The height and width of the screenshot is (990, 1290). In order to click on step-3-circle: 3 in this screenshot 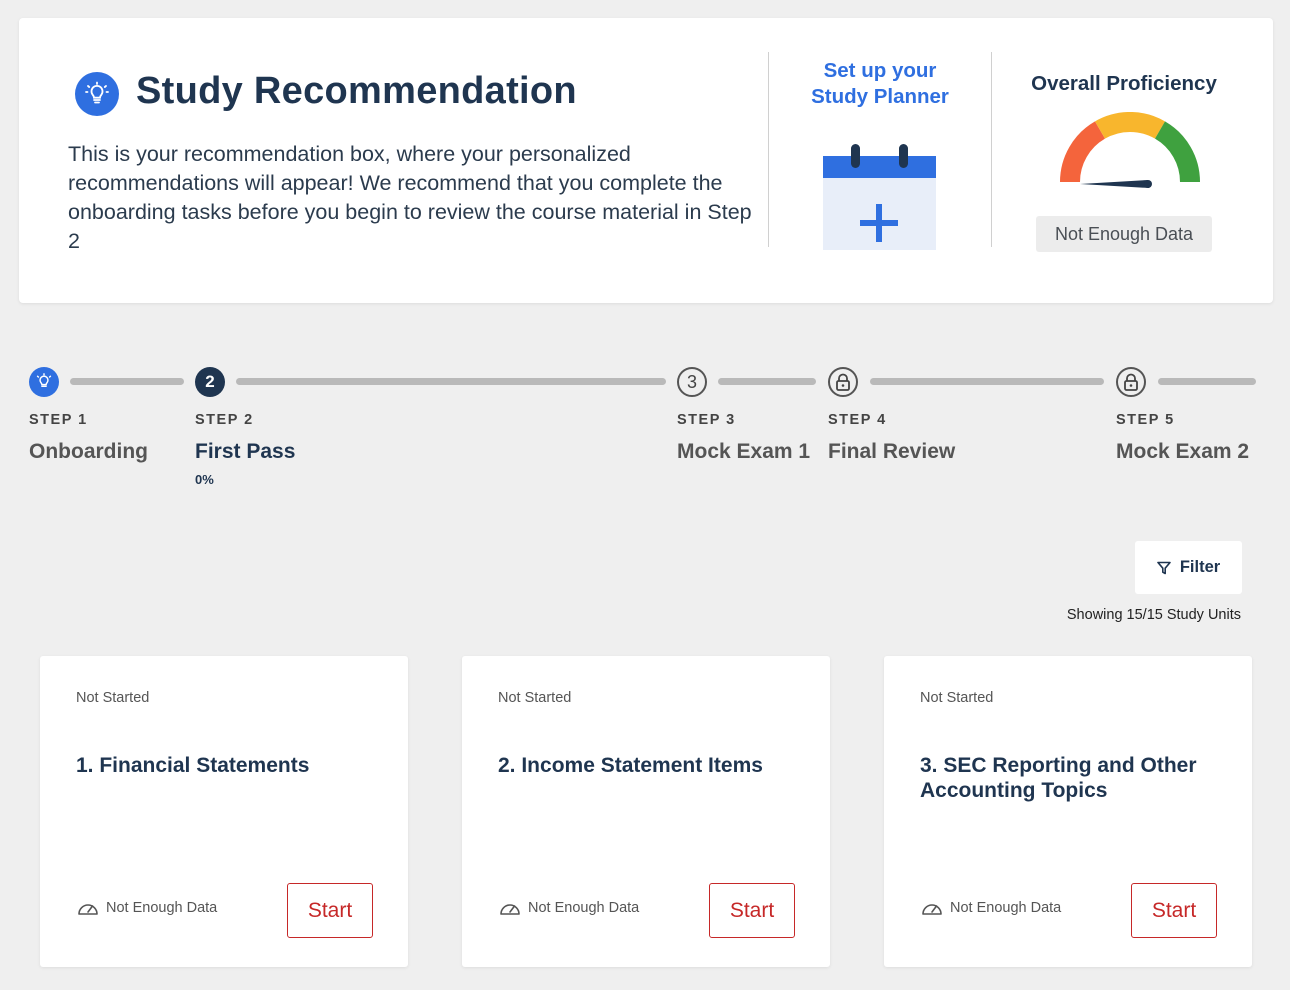, I will do `click(692, 382)`.